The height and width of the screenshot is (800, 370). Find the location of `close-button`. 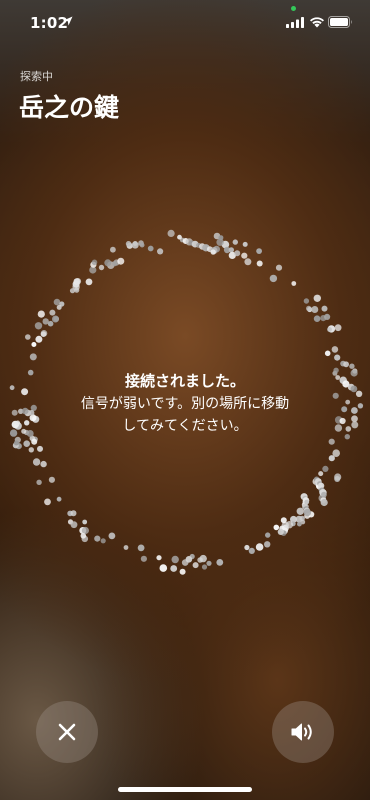

close-button is located at coordinates (67, 732).